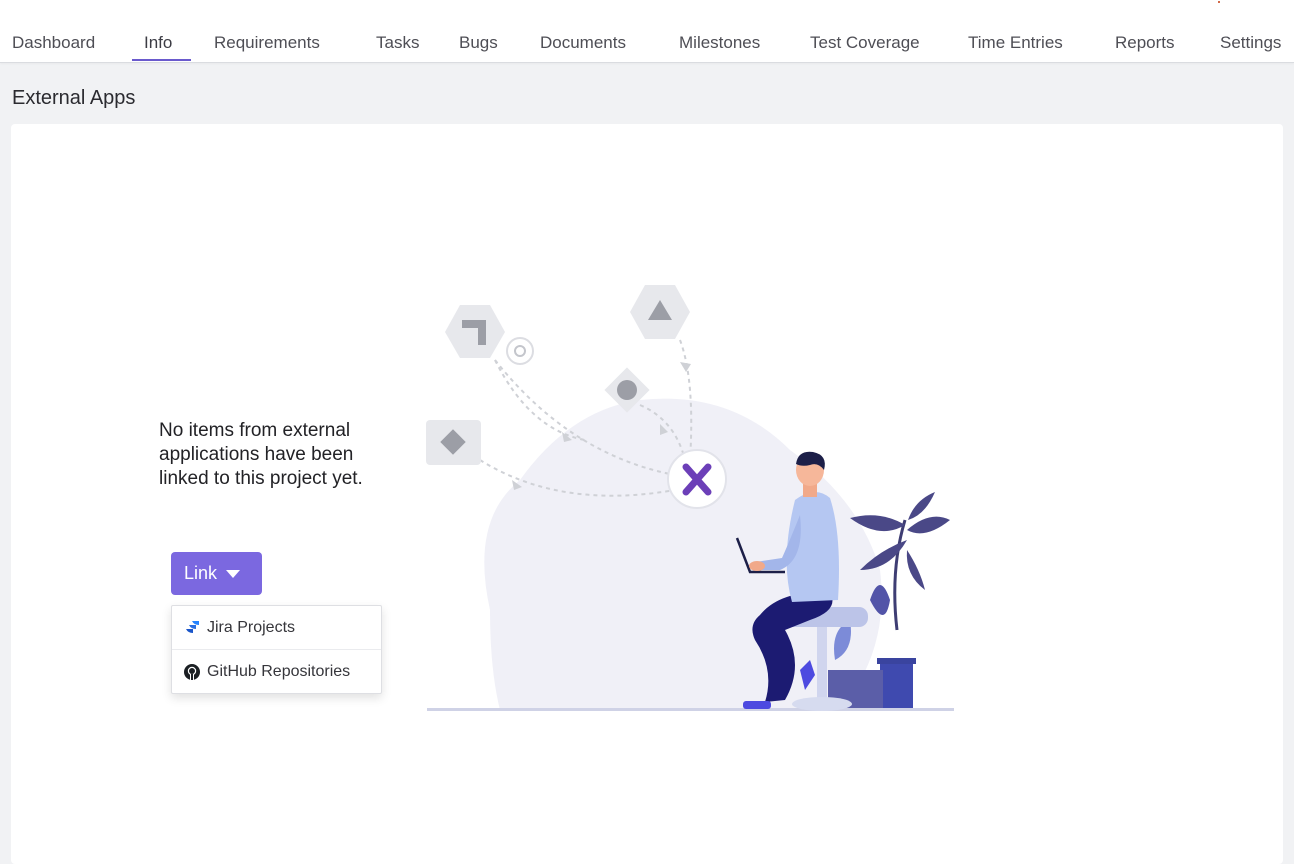 The width and height of the screenshot is (1294, 864). I want to click on tab-documents: Documents, so click(583, 43).